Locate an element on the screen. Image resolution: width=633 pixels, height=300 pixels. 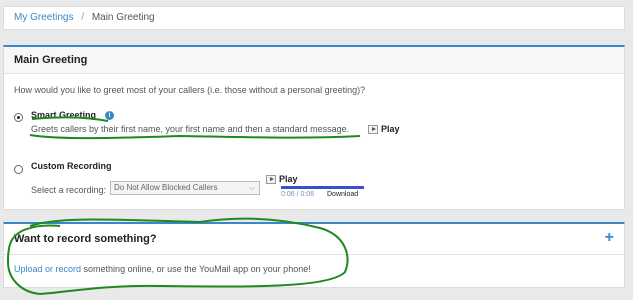
main-greeting-title: Main Greeting is located at coordinates (314, 60).